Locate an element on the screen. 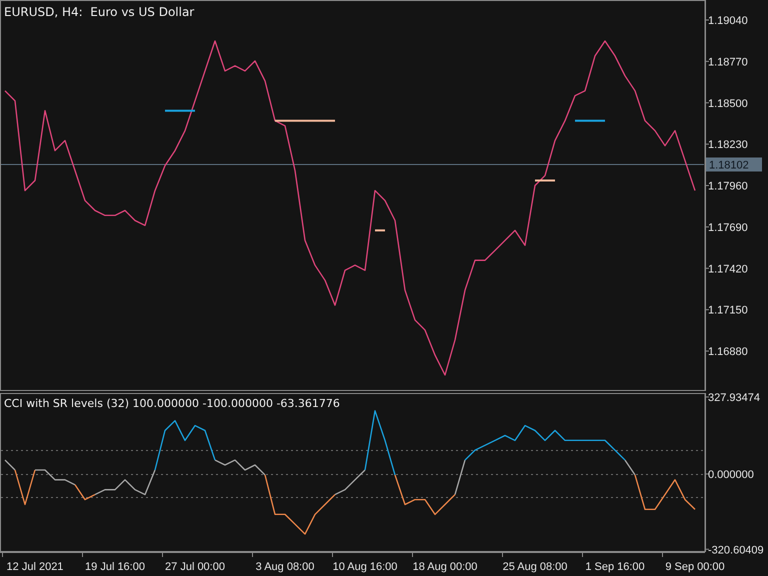 The width and height of the screenshot is (768, 576). chart-title: CCI with SR levels (32) 100.000000 -100.000000 -63.361776 is located at coordinates (172, 403).